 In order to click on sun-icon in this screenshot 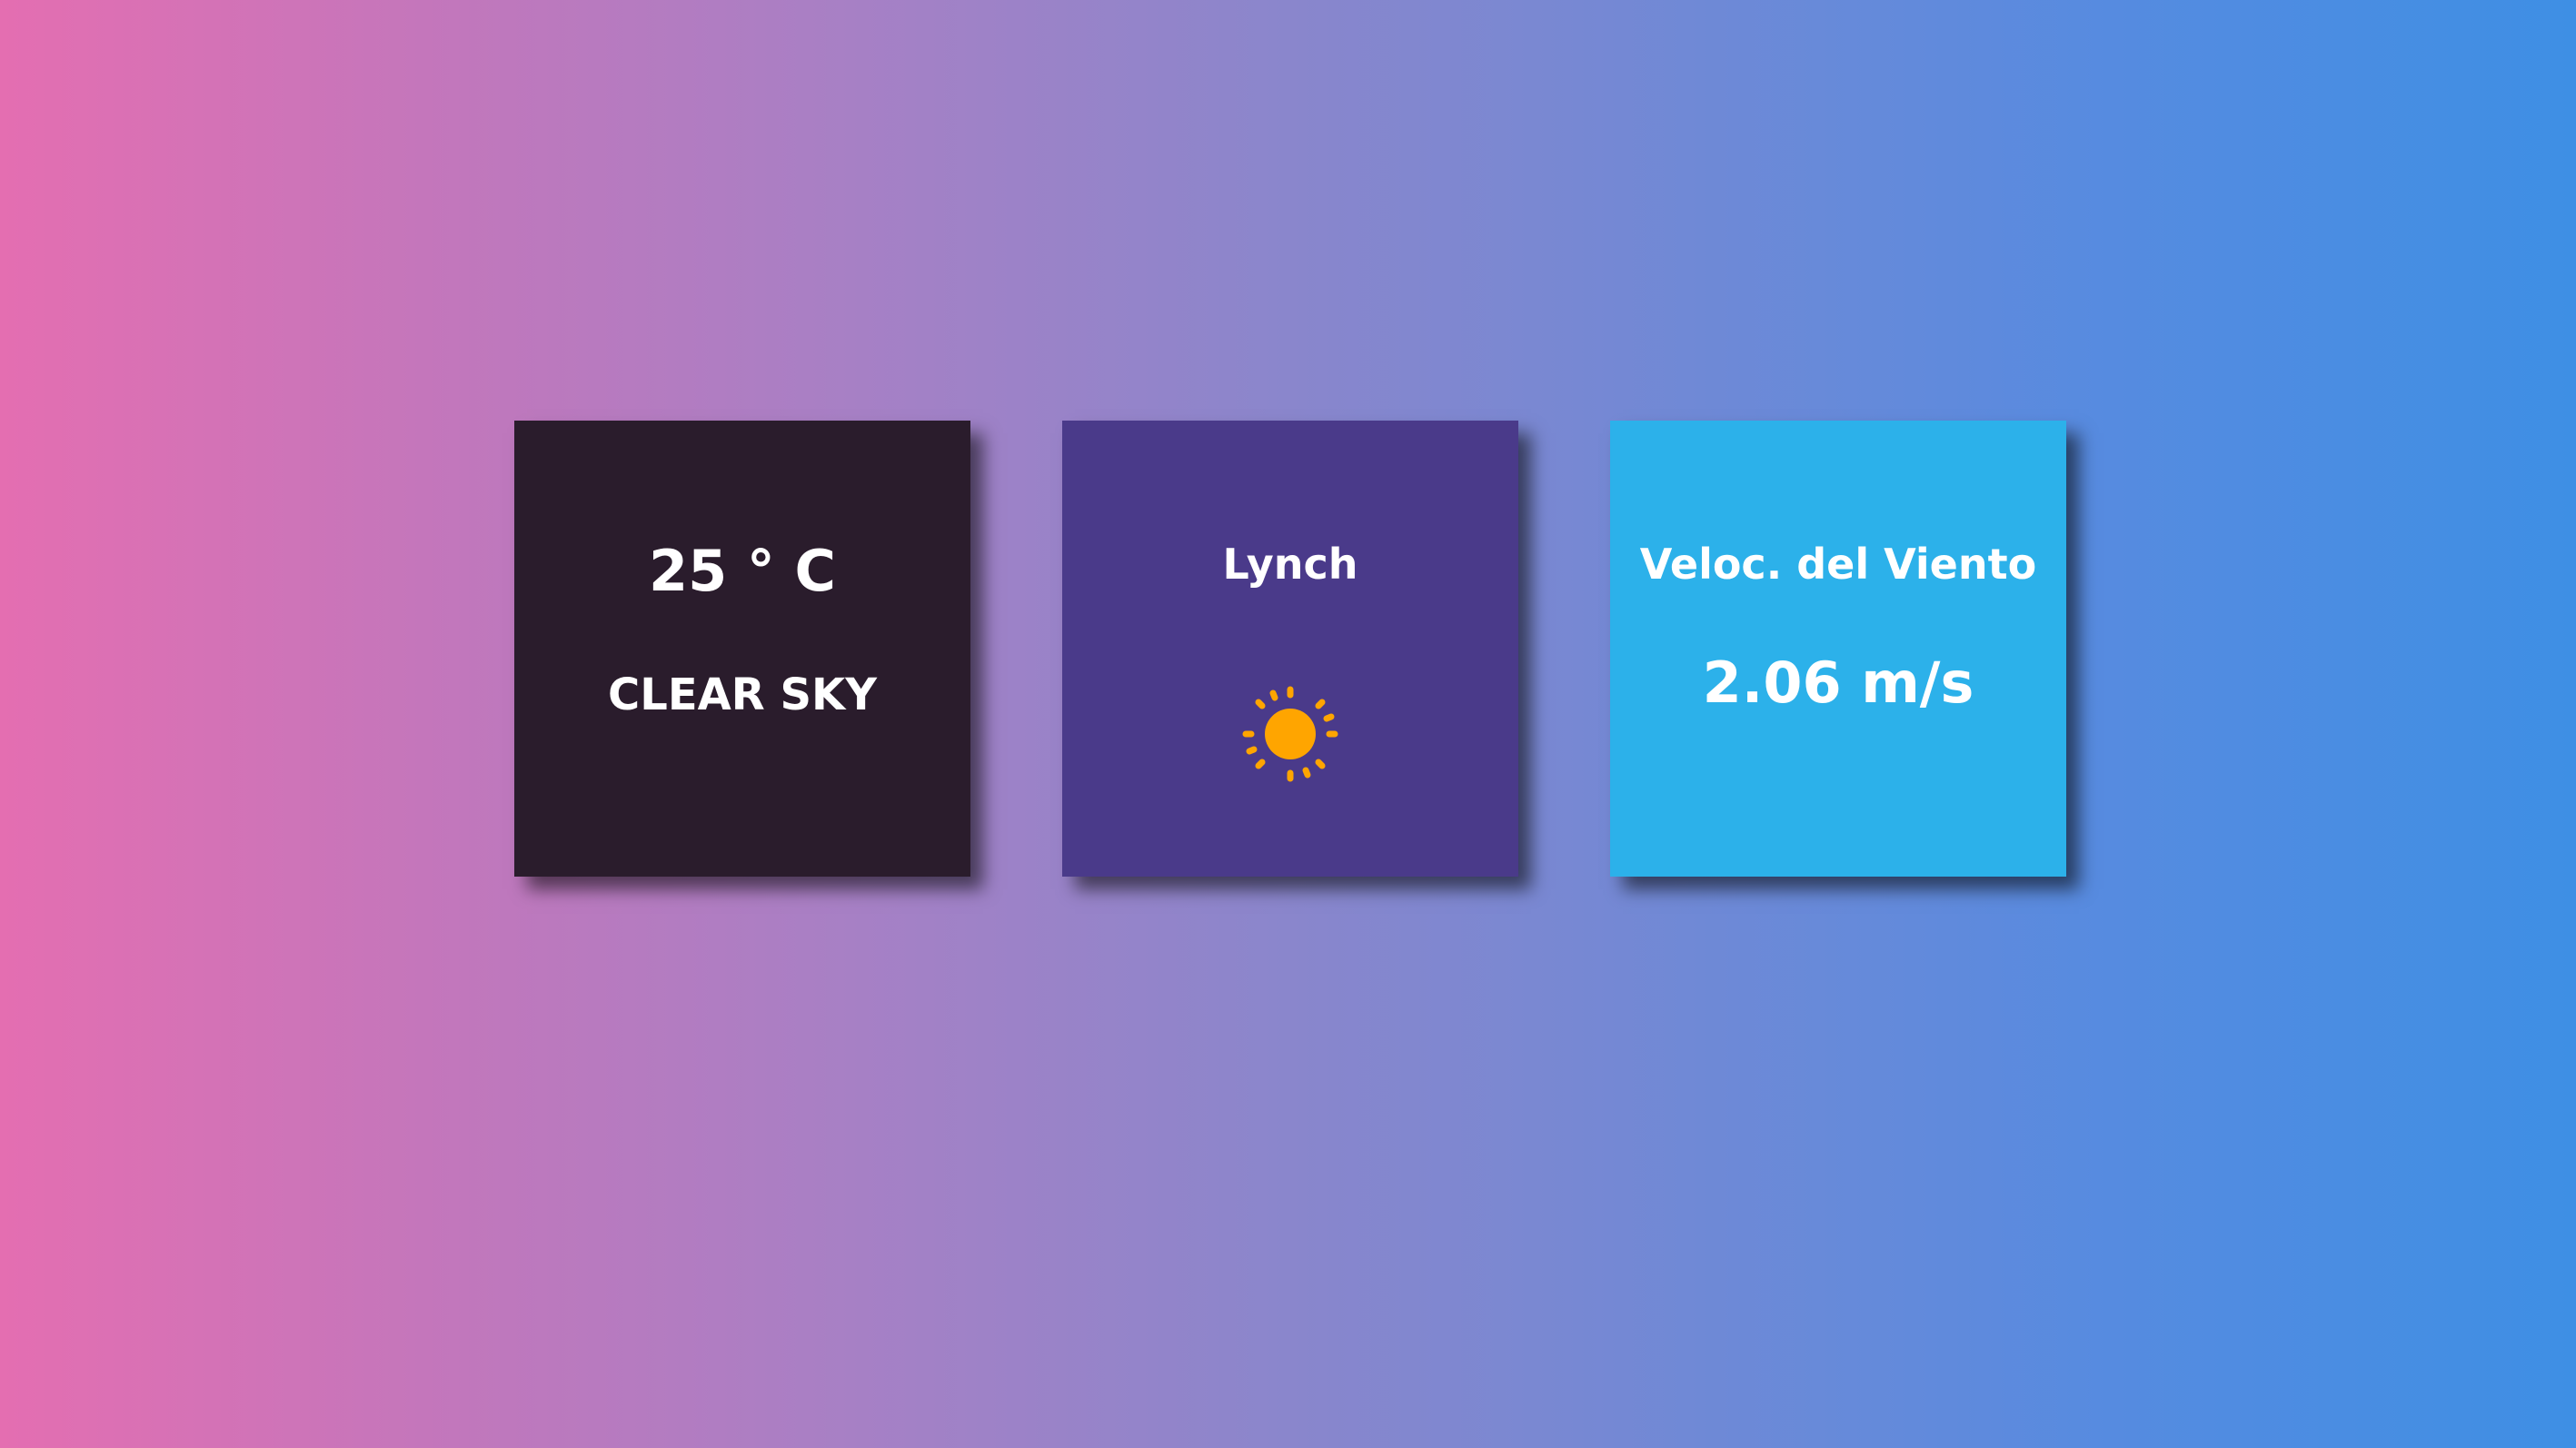, I will do `click(1290, 734)`.